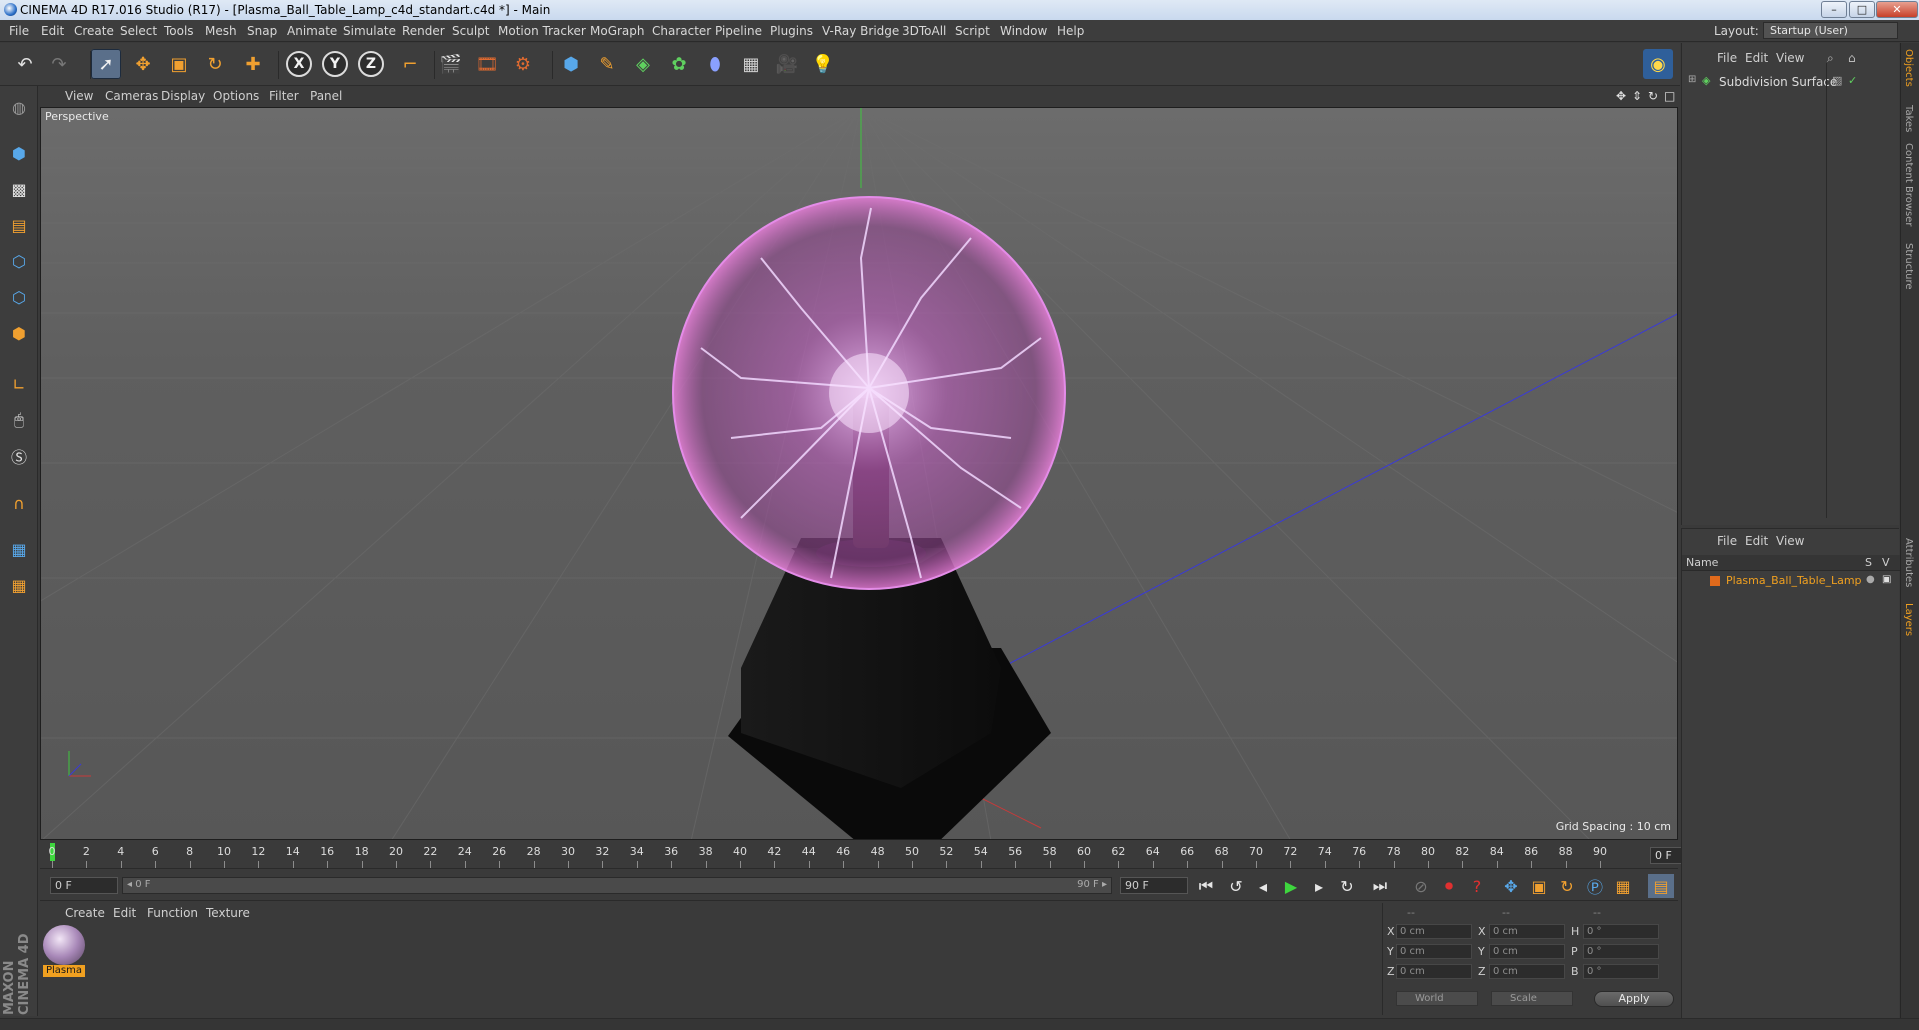 The image size is (1919, 1030). What do you see at coordinates (84, 885) in the screenshot?
I see `start-frame-field: 0 F` at bounding box center [84, 885].